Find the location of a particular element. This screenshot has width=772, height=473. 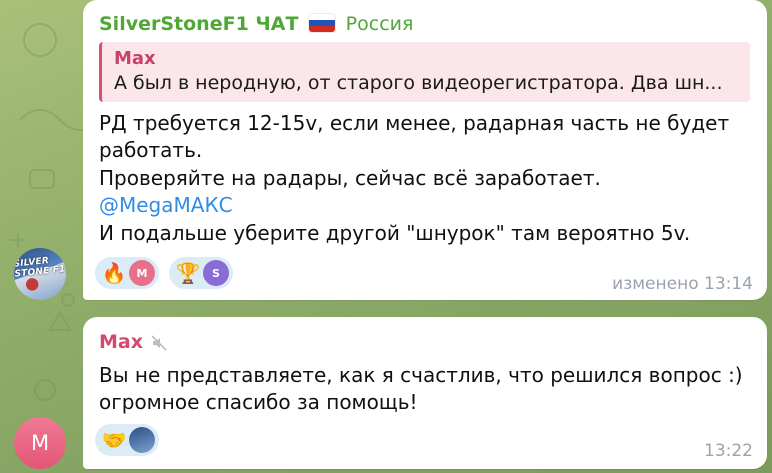

fire-emoji-icon: 🔥 is located at coordinates (114, 273).